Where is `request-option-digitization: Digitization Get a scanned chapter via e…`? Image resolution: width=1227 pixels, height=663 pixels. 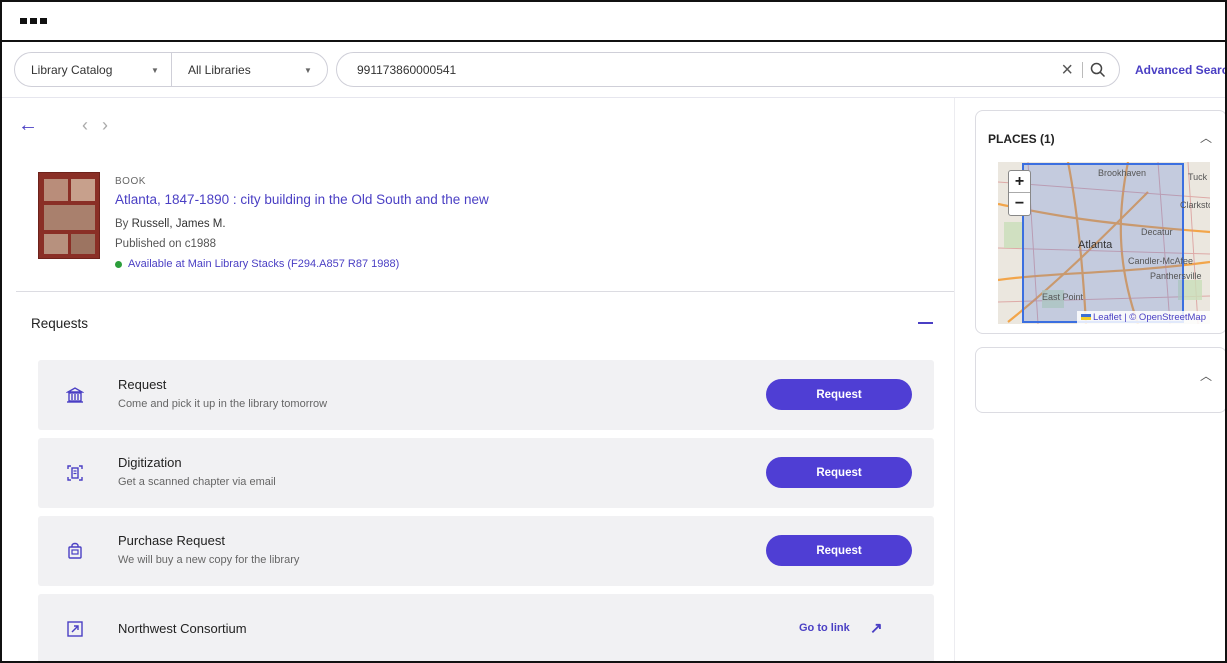
request-option-digitization: Digitization Get a scanned chapter via e… is located at coordinates (486, 473).